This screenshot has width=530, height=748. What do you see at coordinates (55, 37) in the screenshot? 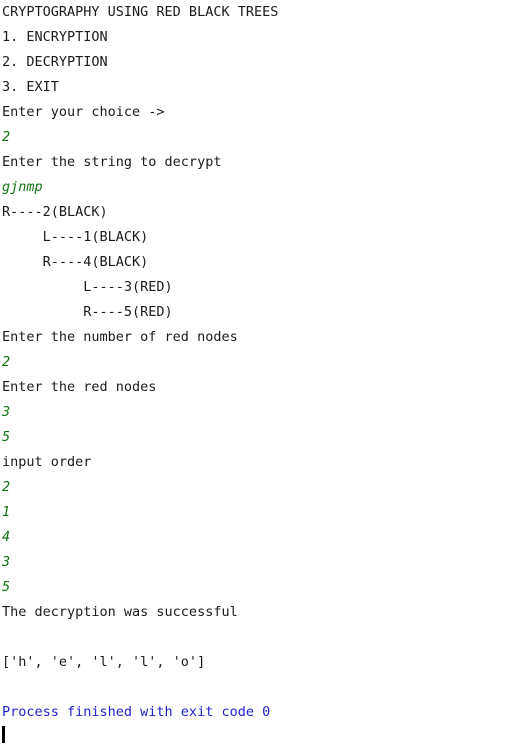
I see `console-output-line: 1. ENCRYPTION` at bounding box center [55, 37].